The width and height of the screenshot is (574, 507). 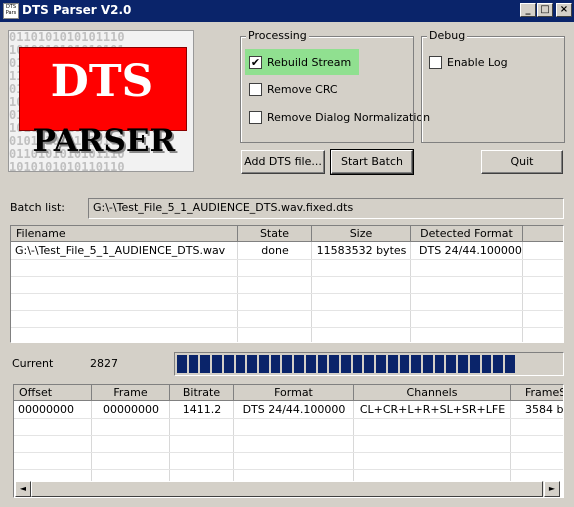 What do you see at coordinates (202, 409) in the screenshot?
I see `cell-bitrate: 1411.2` at bounding box center [202, 409].